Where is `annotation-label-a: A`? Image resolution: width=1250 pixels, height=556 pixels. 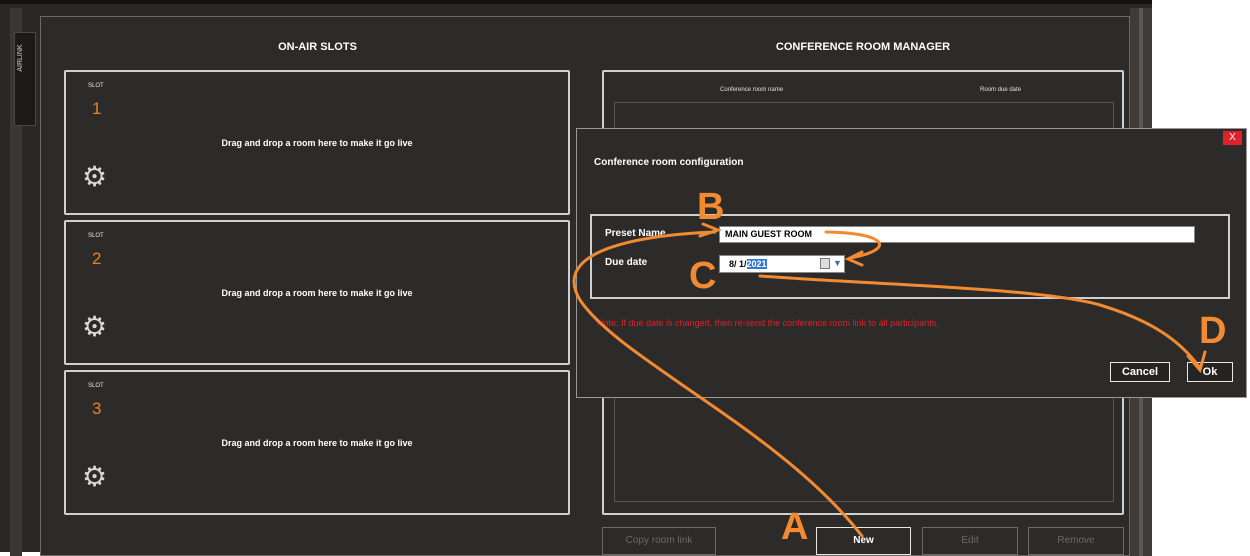 annotation-label-a: A is located at coordinates (795, 527).